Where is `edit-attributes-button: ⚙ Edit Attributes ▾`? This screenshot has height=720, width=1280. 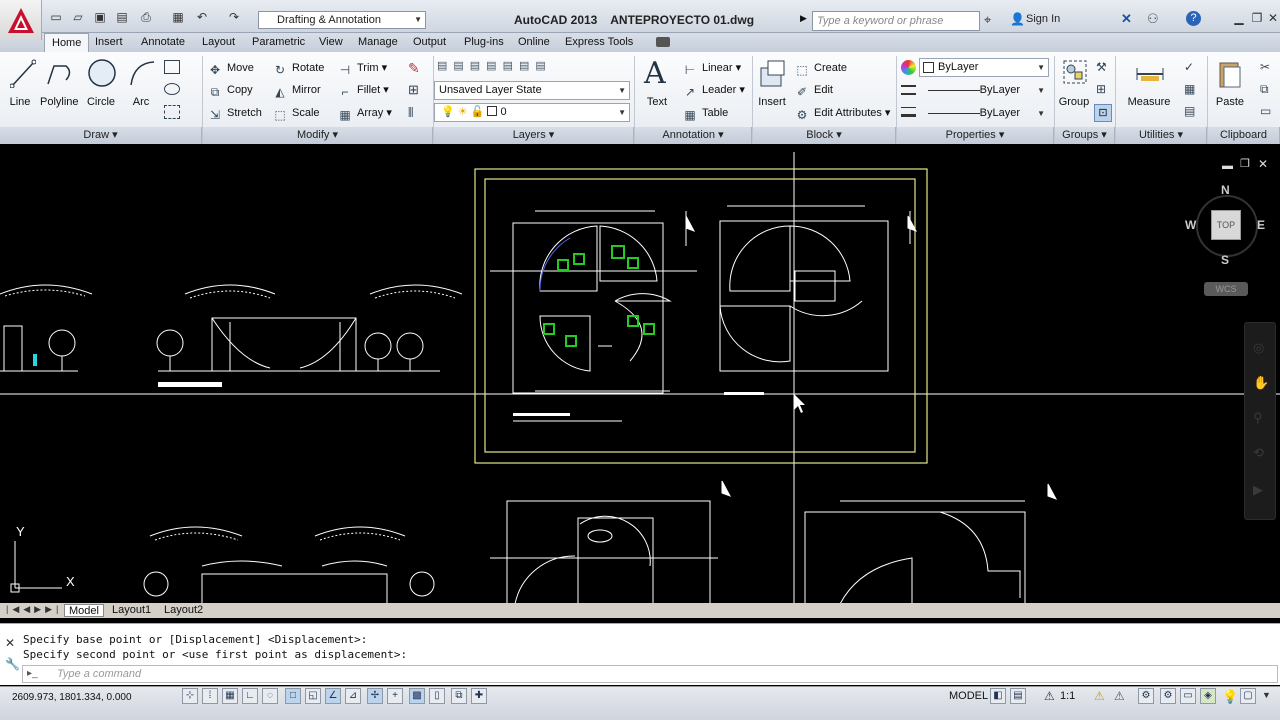
edit-attributes-button: ⚙ Edit Attributes ▾ is located at coordinates (842, 113).